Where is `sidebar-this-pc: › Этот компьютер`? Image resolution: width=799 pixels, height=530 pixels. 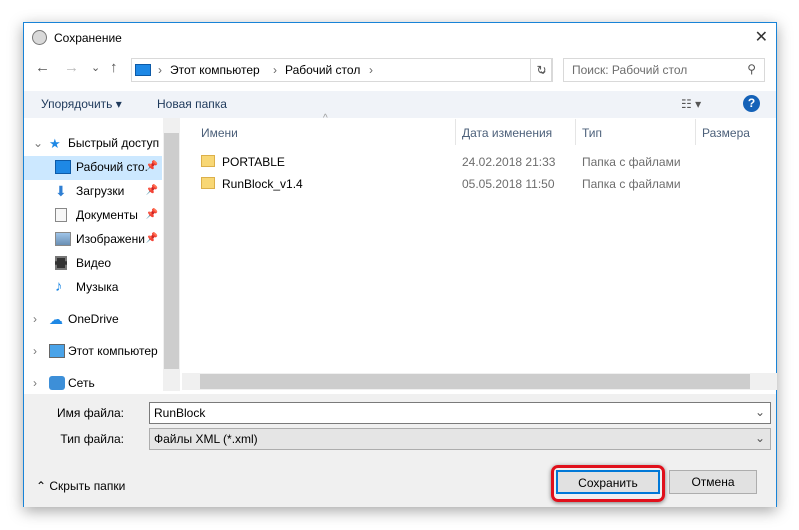 sidebar-this-pc: › Этот компьютер is located at coordinates (93, 352).